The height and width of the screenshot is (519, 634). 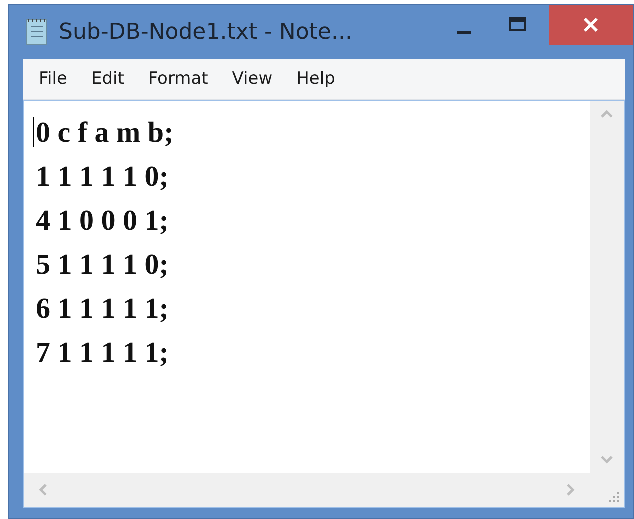 I want to click on menu-item: View, so click(x=252, y=79).